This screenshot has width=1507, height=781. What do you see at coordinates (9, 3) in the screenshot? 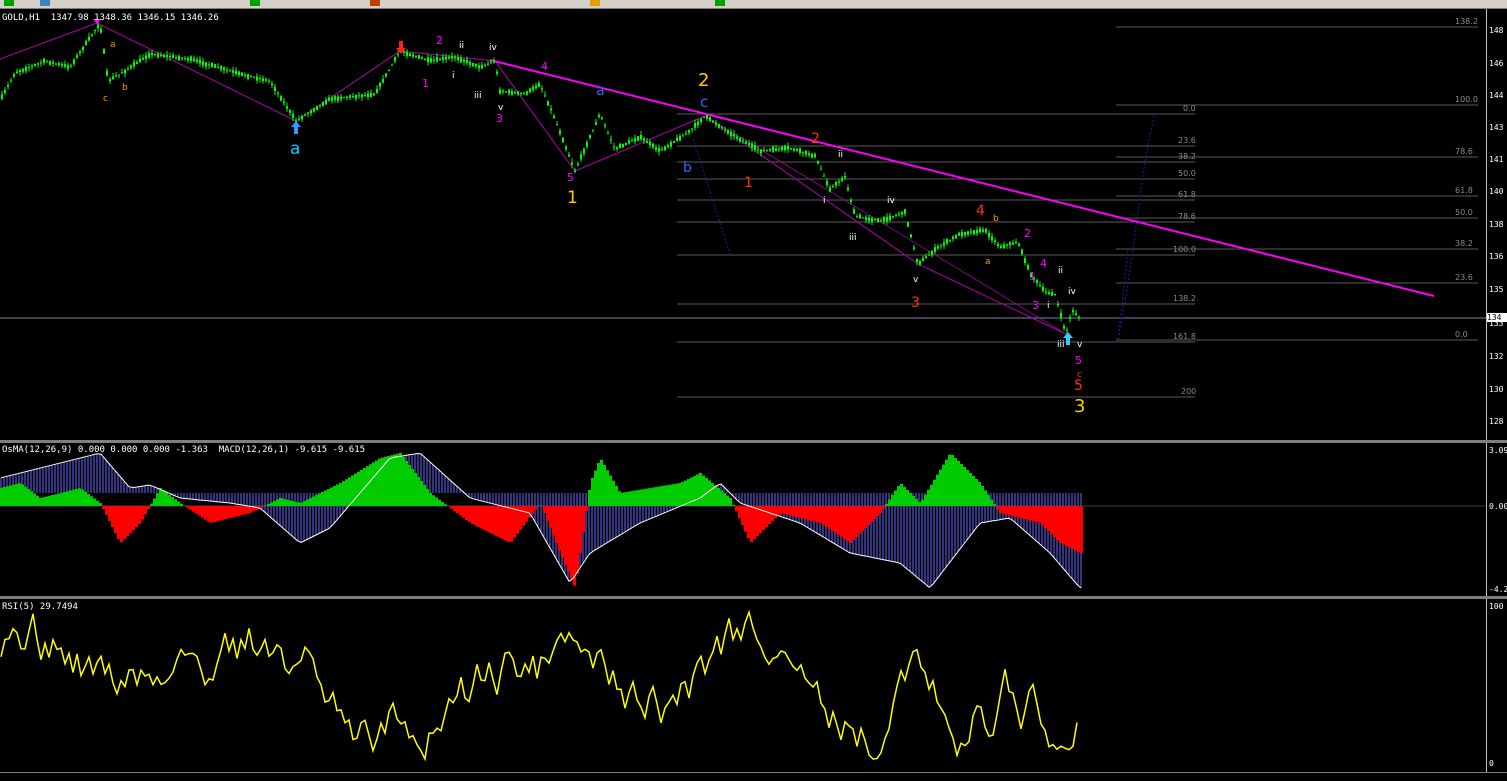
I see `new-order-icon` at bounding box center [9, 3].